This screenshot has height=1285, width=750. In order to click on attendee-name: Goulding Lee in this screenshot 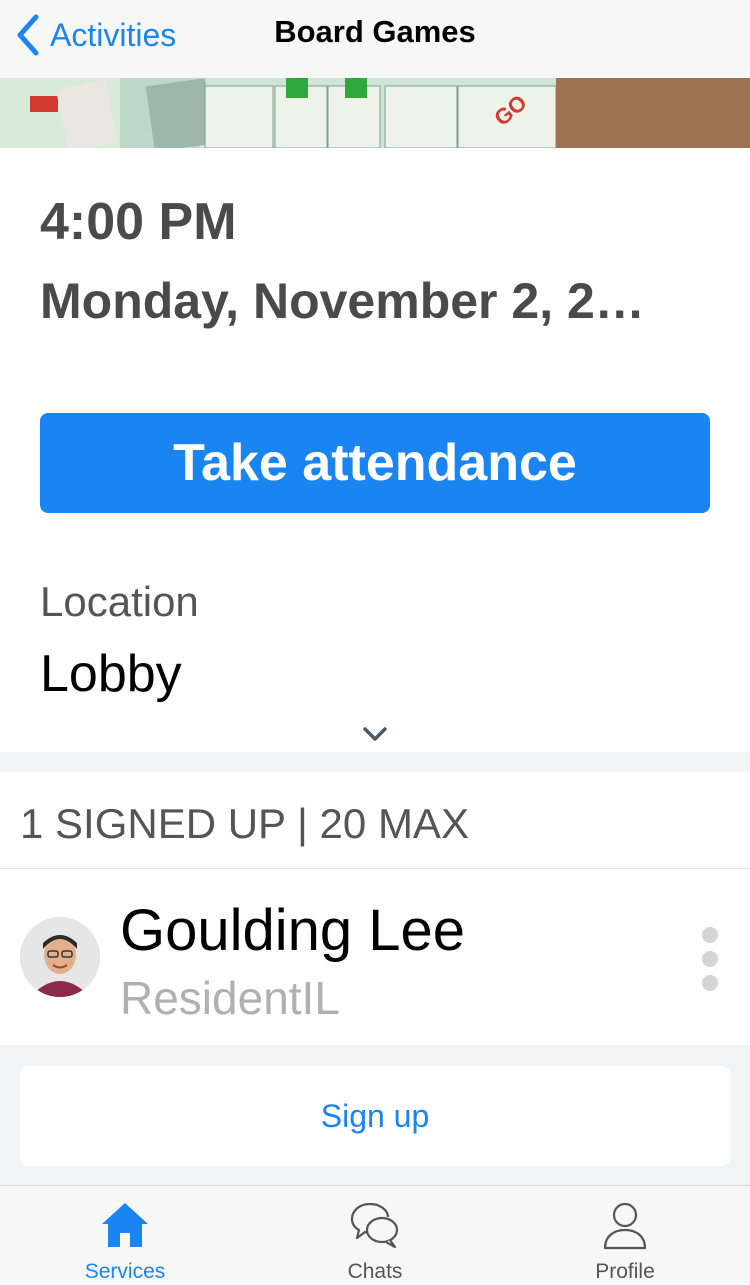, I will do `click(293, 930)`.